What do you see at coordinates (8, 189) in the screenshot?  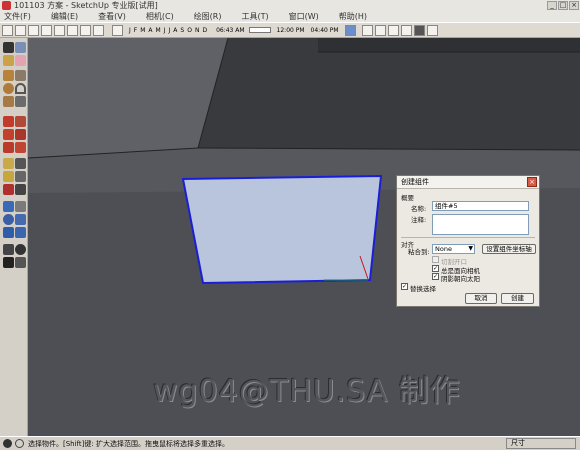 I see `axes-icon` at bounding box center [8, 189].